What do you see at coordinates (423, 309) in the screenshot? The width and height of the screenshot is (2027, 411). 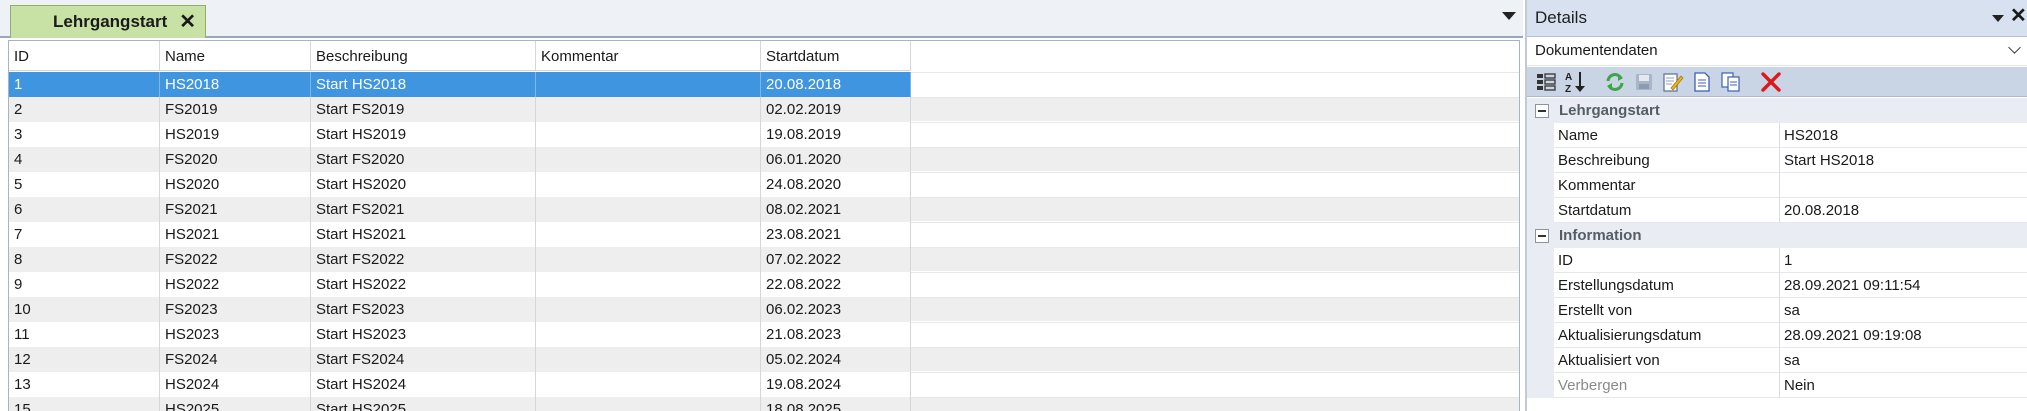 I see `cell-beschreibung: Start FS2023` at bounding box center [423, 309].